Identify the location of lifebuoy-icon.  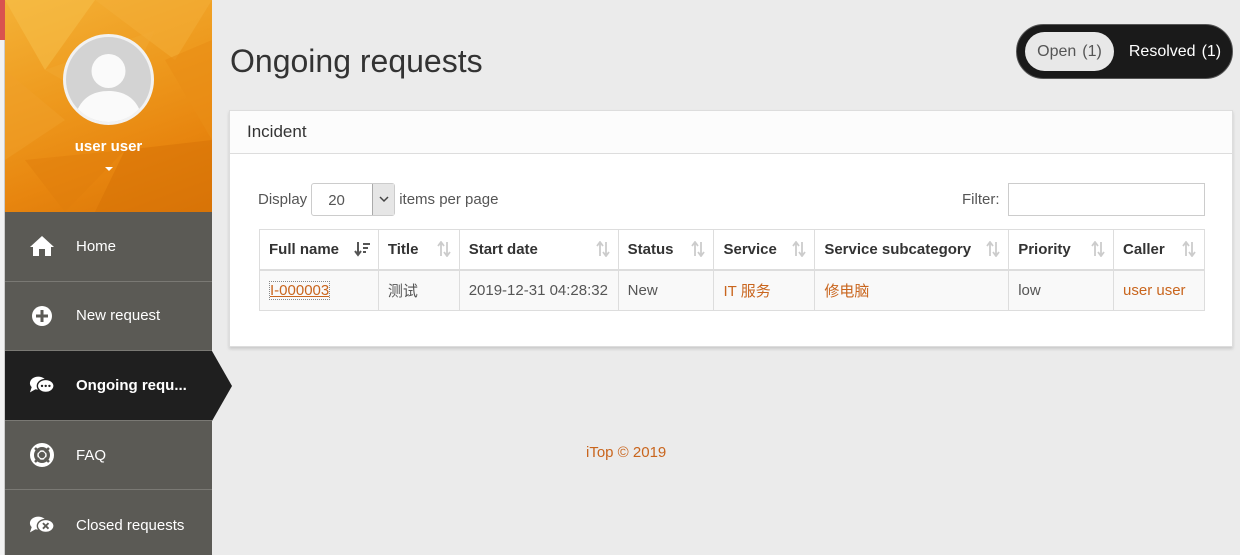
(42, 455).